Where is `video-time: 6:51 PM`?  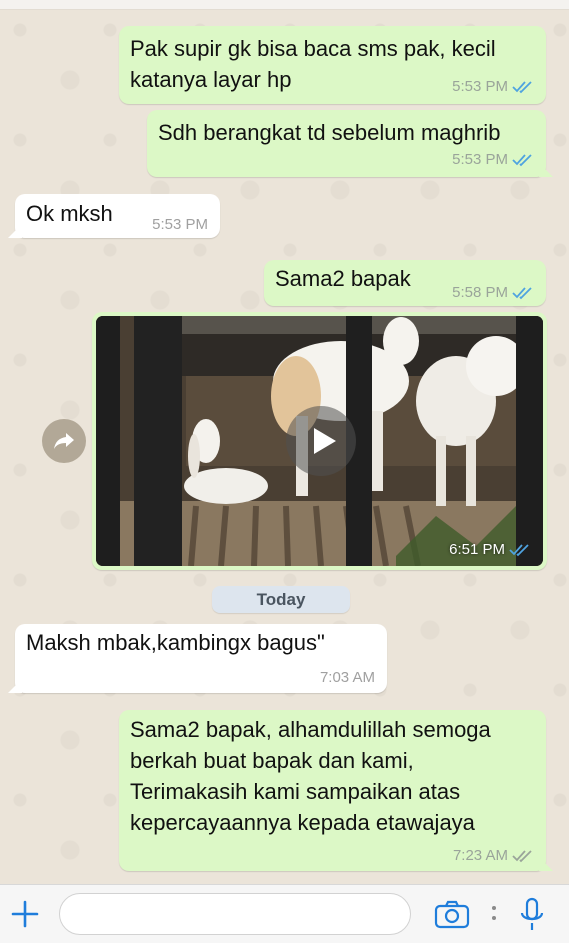 video-time: 6:51 PM is located at coordinates (477, 549).